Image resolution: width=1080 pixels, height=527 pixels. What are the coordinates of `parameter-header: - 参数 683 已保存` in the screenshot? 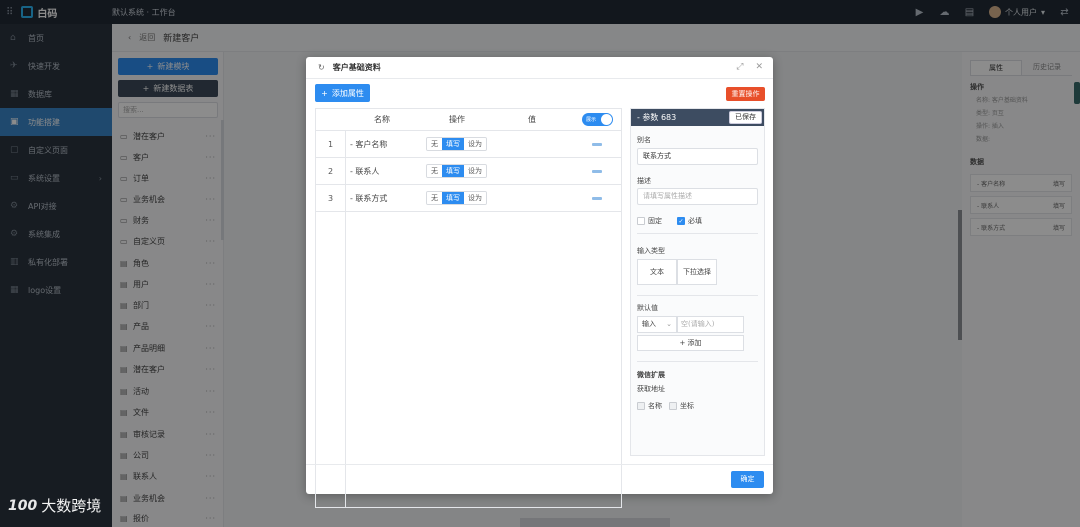 It's located at (697, 117).